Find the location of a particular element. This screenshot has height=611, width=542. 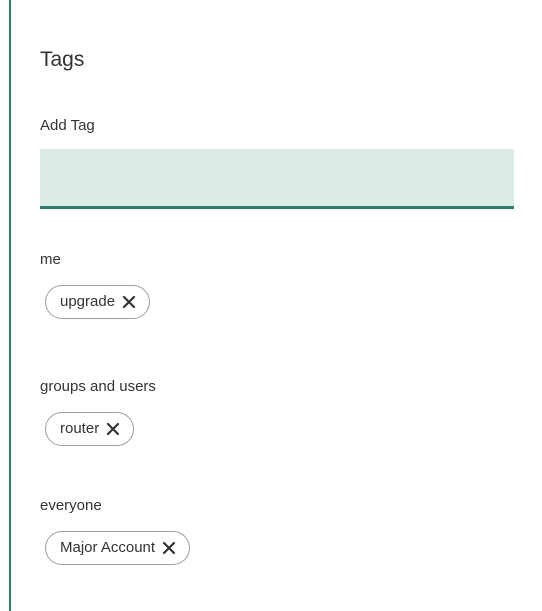

group-label-me: me is located at coordinates (50, 259).